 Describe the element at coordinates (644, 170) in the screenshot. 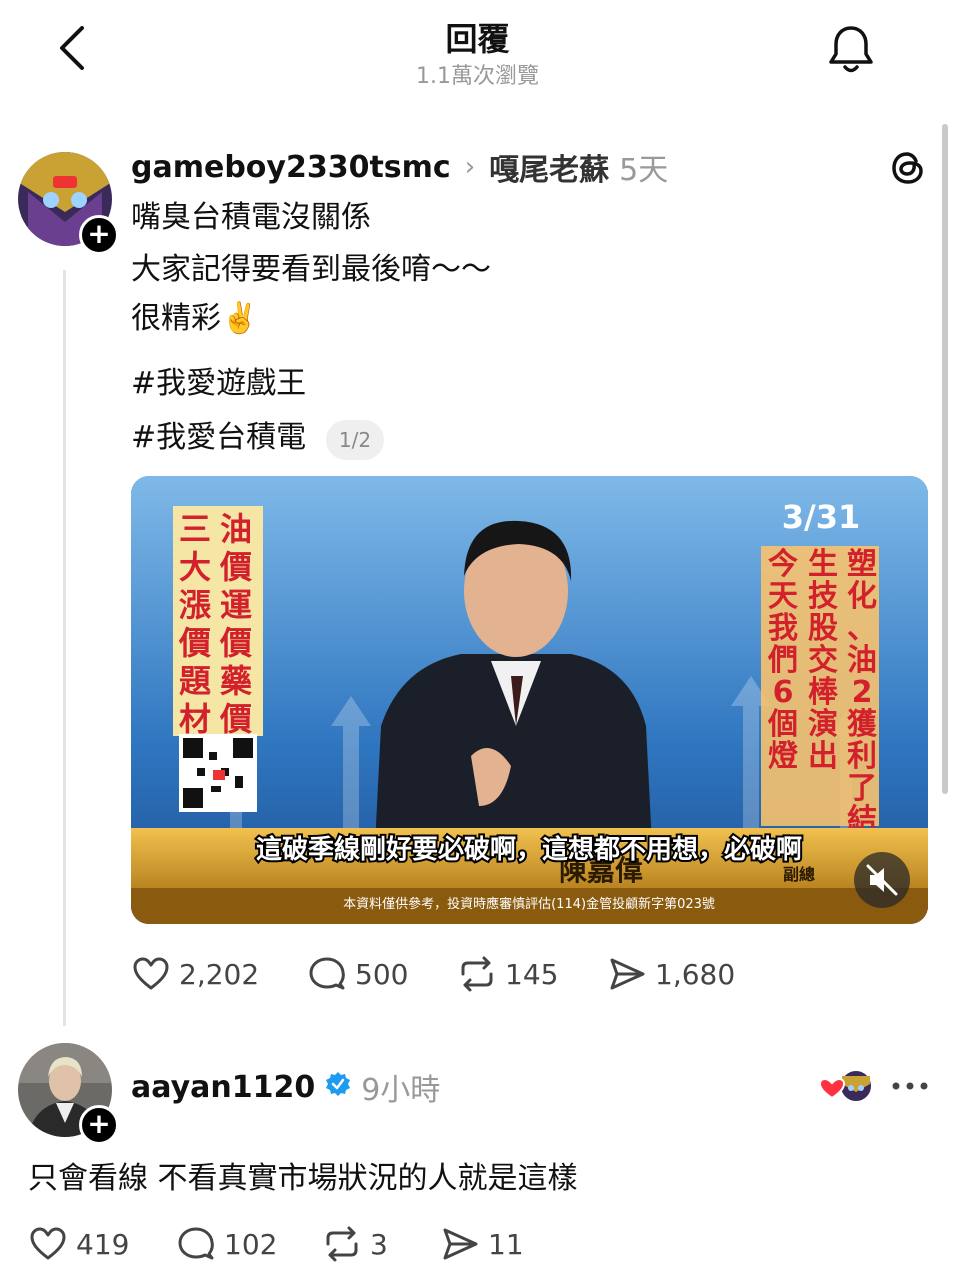

I see `post-time: 5天` at that location.